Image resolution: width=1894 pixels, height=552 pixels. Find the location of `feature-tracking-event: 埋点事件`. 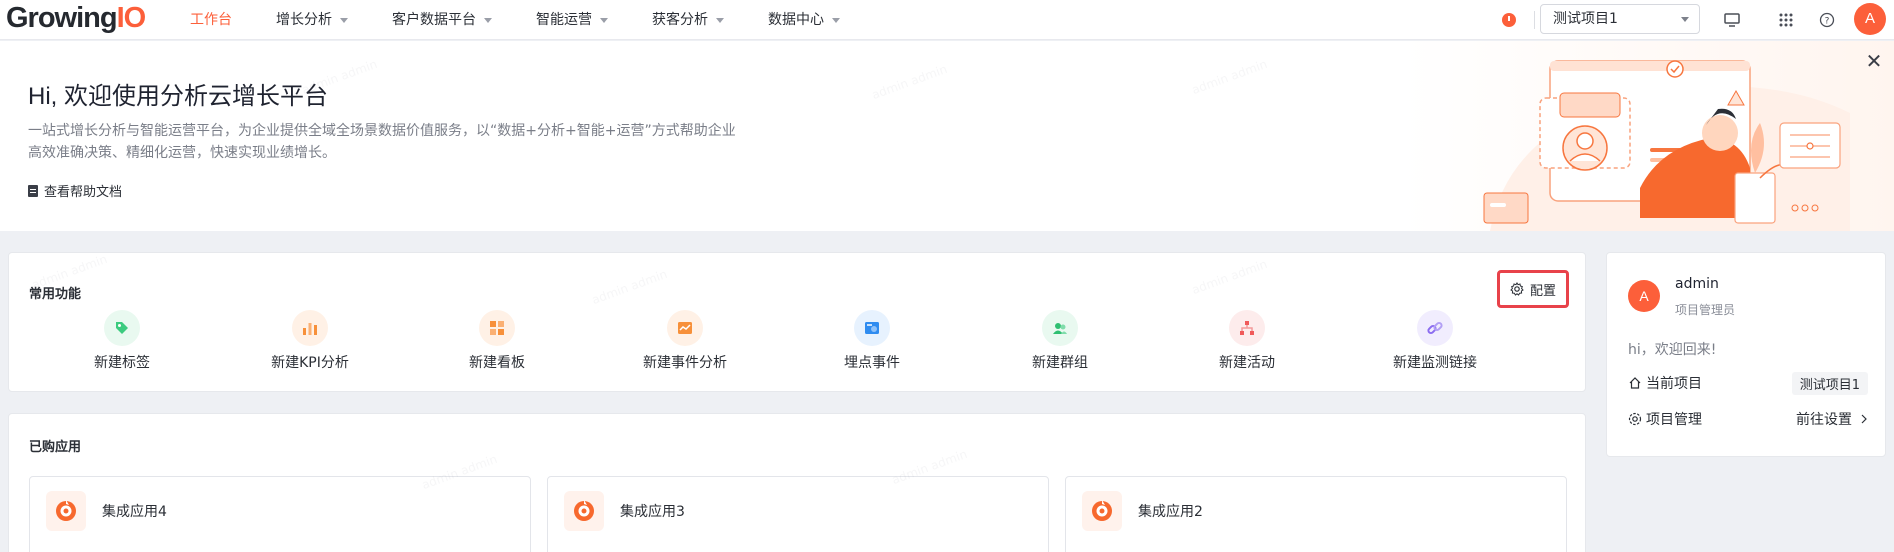

feature-tracking-event: 埋点事件 is located at coordinates (872, 341).